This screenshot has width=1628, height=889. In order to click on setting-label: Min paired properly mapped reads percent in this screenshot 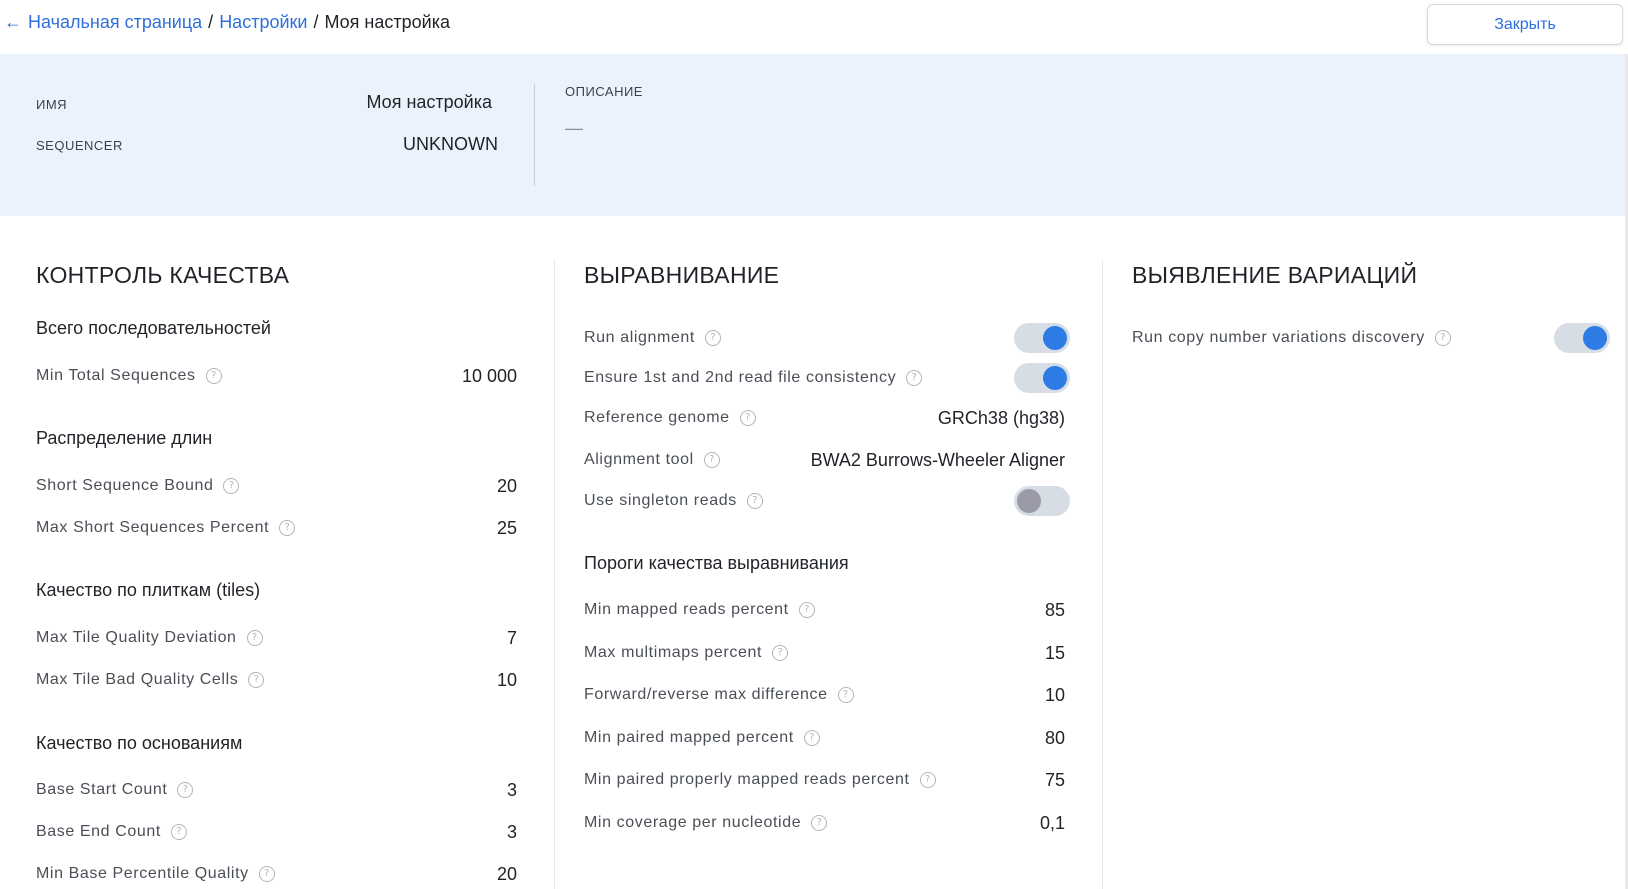, I will do `click(747, 779)`.